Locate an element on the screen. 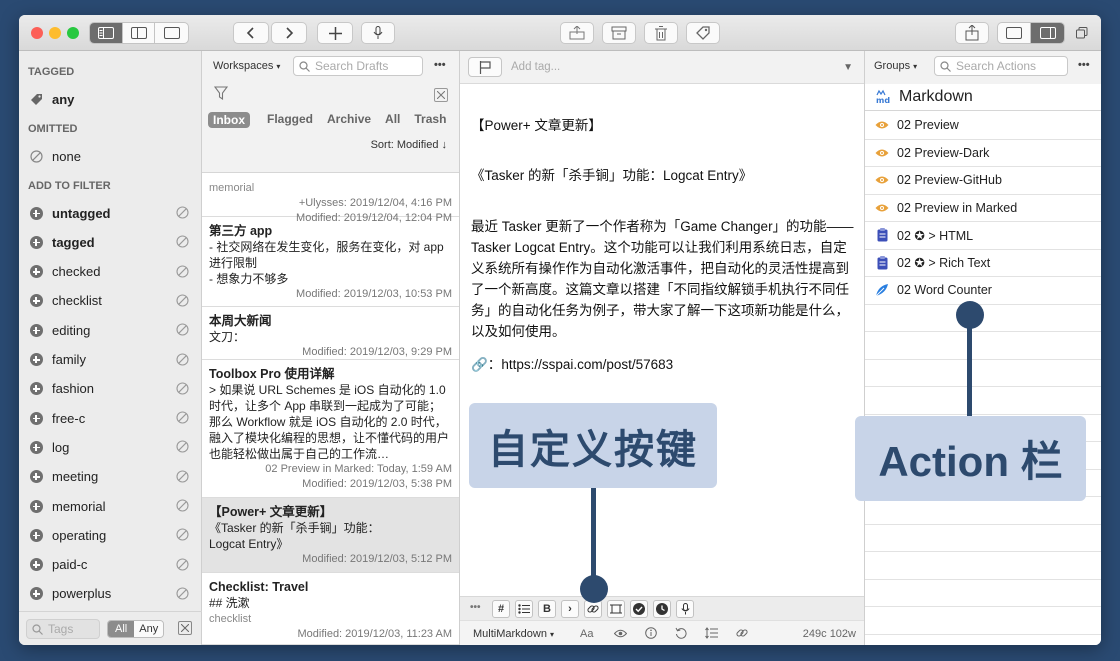 The height and width of the screenshot is (661, 1120). tag-none: none is located at coordinates (110, 156).